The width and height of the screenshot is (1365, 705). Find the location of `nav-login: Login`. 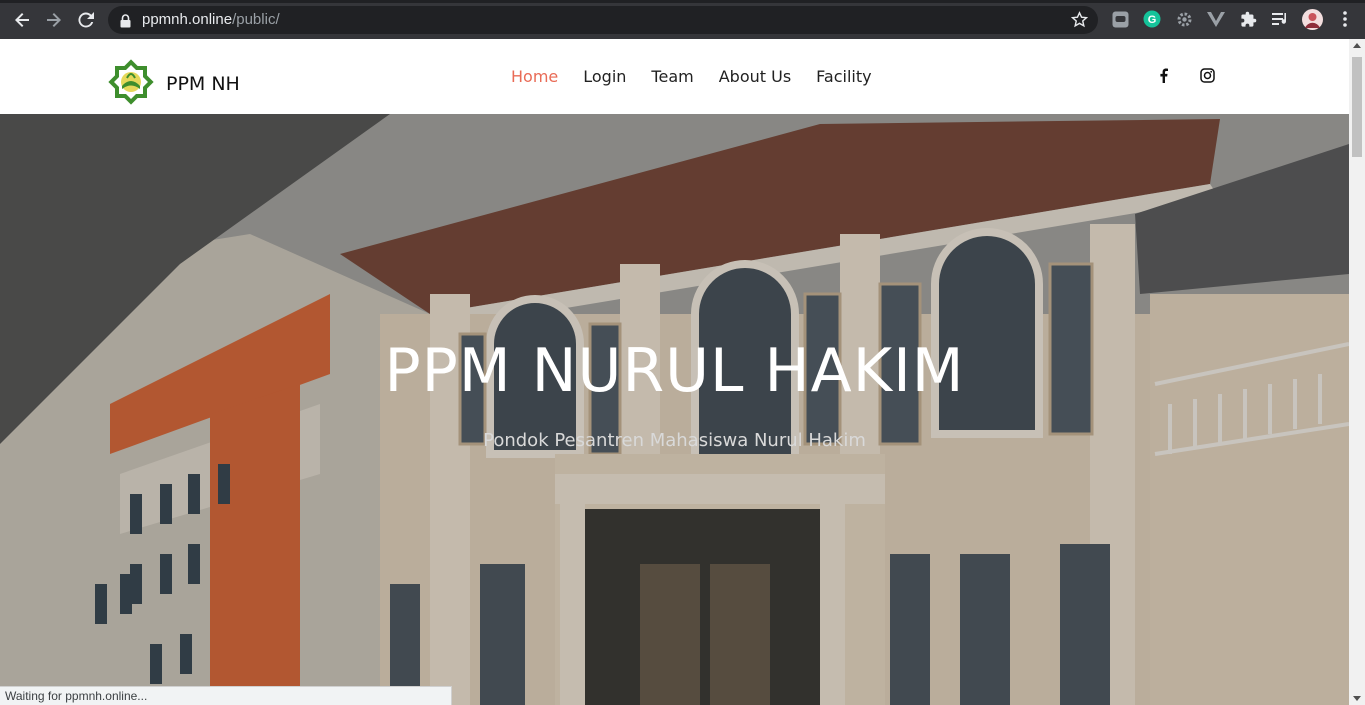

nav-login: Login is located at coordinates (604, 76).